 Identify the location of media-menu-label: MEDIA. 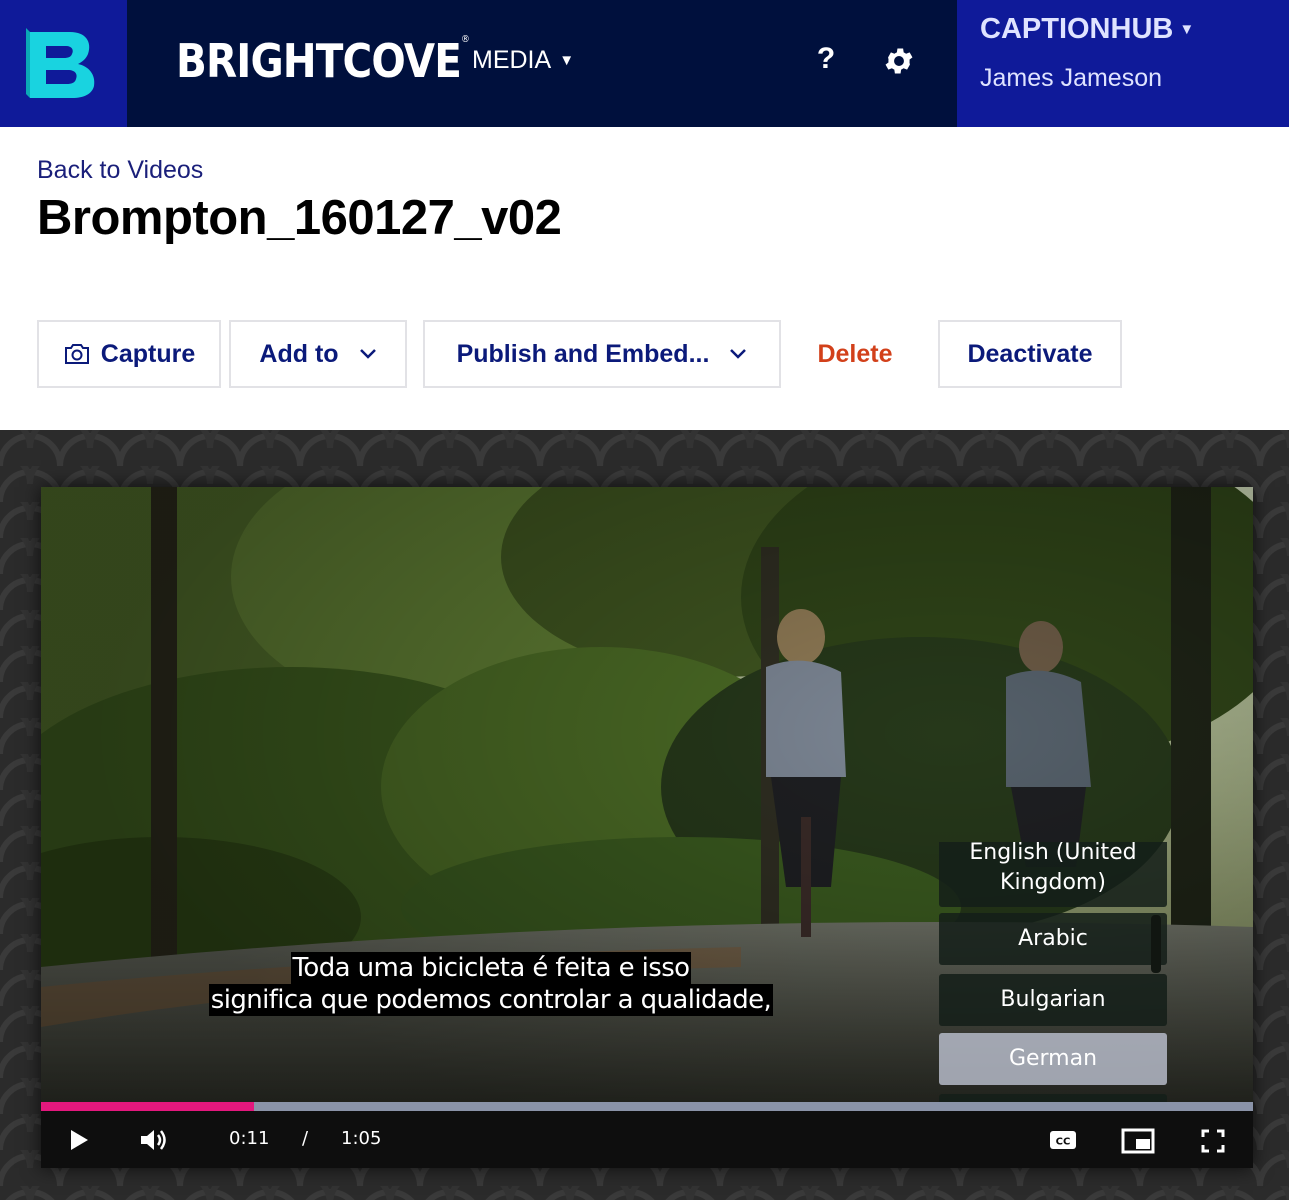
(512, 60).